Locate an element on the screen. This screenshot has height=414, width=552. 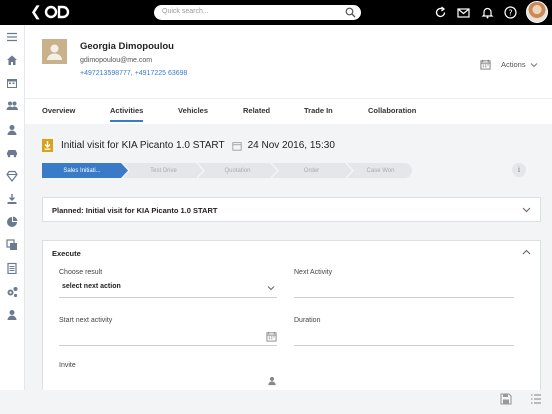
actions-button: Actions is located at coordinates (509, 64).